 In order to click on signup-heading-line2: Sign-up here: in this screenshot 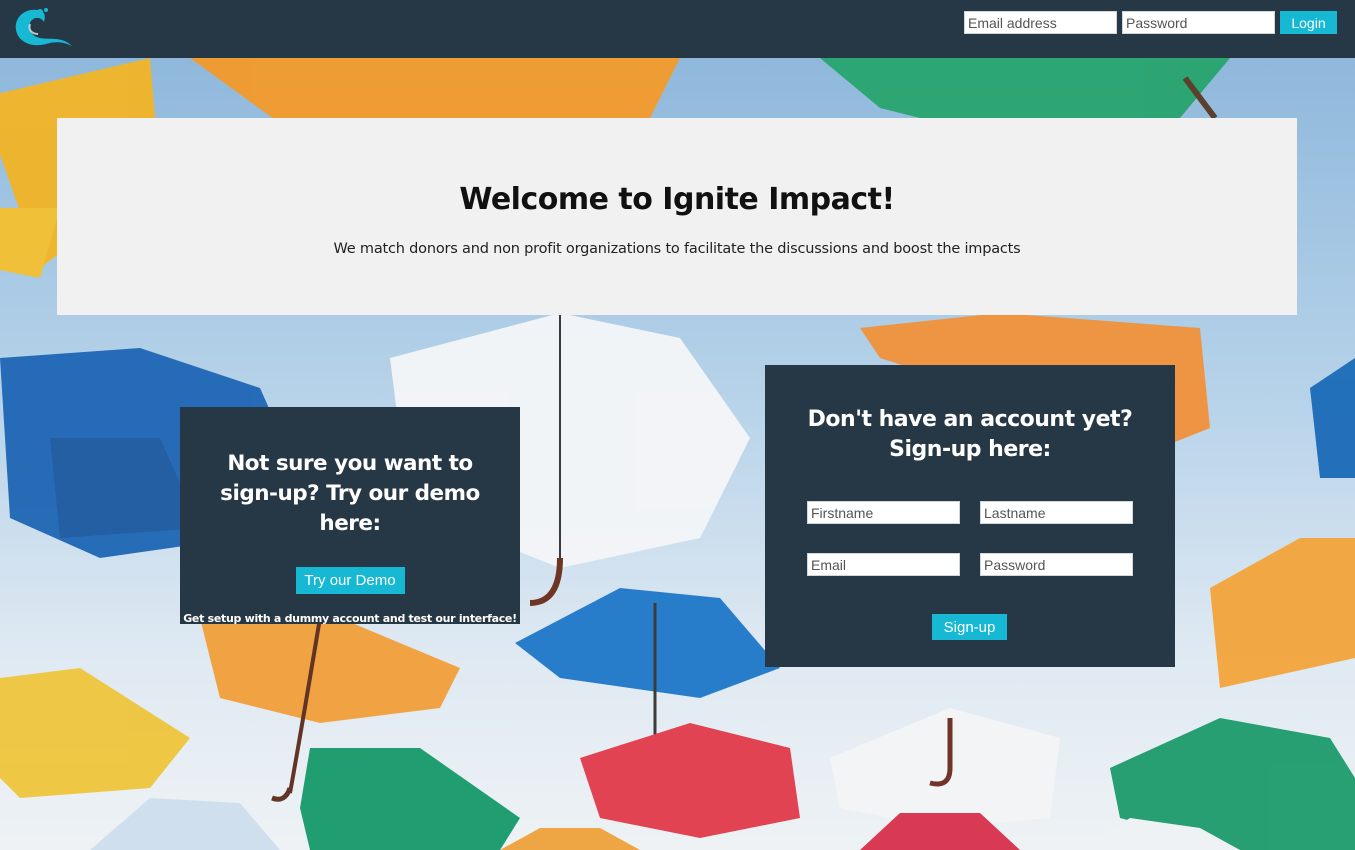, I will do `click(970, 449)`.